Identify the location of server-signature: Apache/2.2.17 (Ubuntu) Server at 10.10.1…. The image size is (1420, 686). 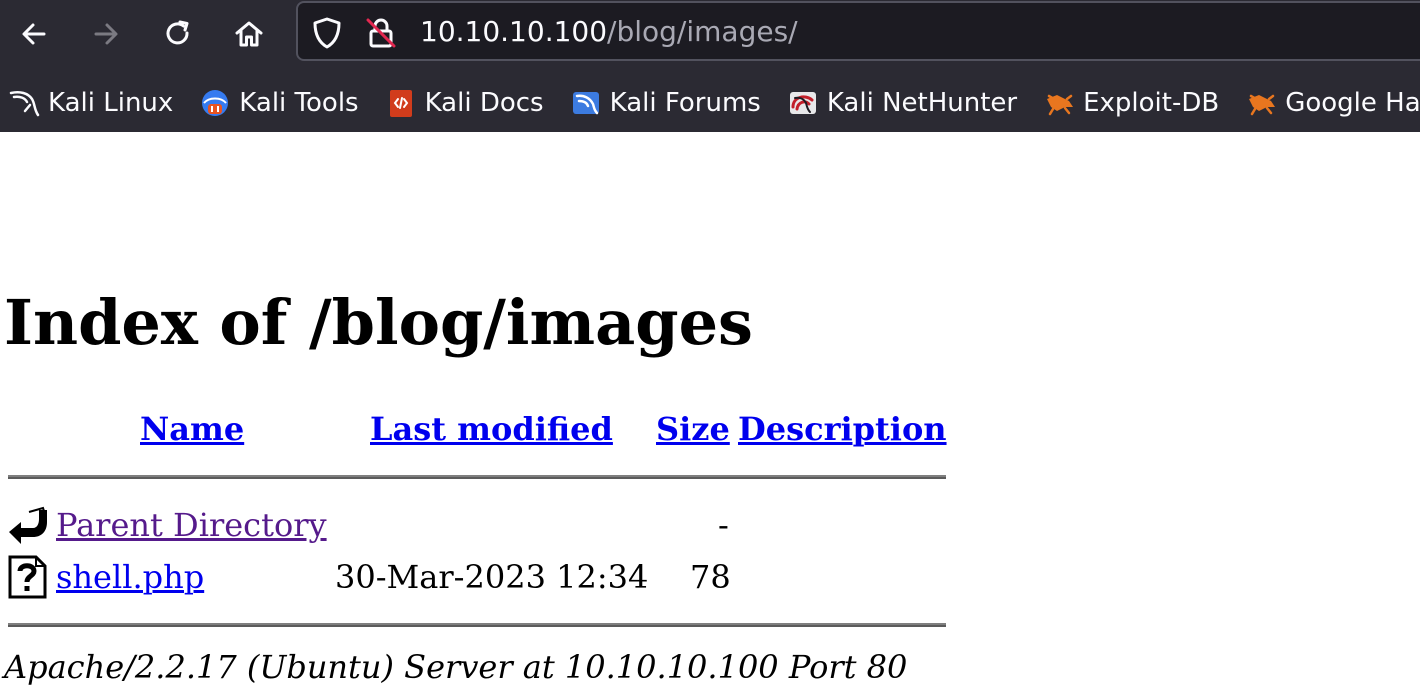
(456, 667).